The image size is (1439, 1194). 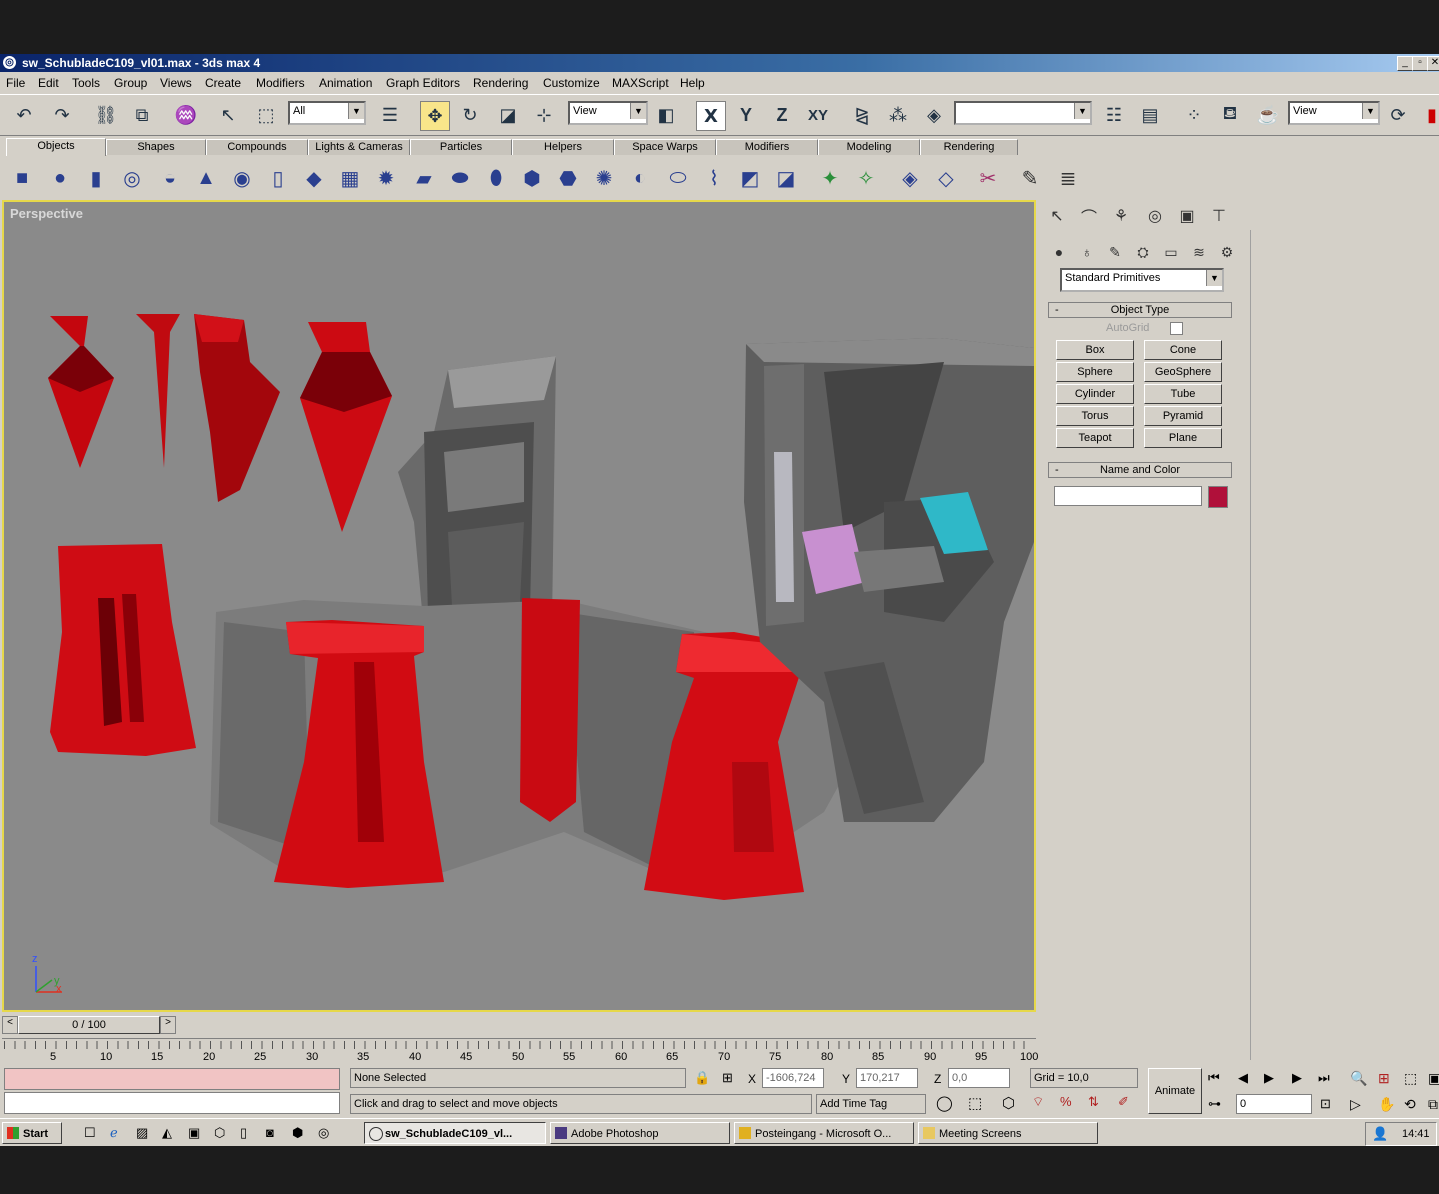 I want to click on pyramid-button: Pyramid, so click(x=1183, y=416).